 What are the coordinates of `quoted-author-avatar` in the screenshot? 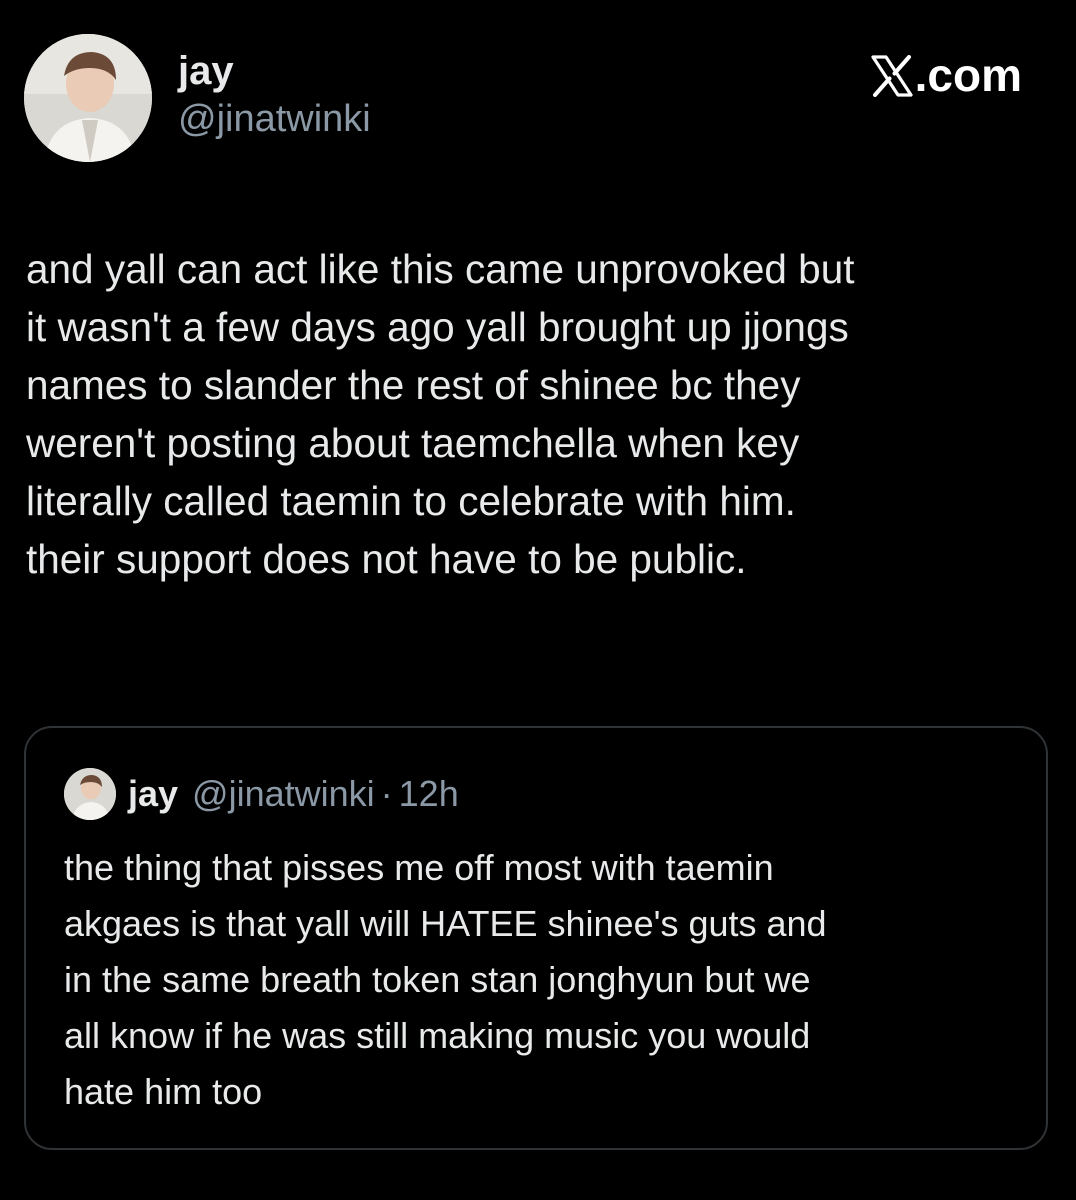 It's located at (90, 794).